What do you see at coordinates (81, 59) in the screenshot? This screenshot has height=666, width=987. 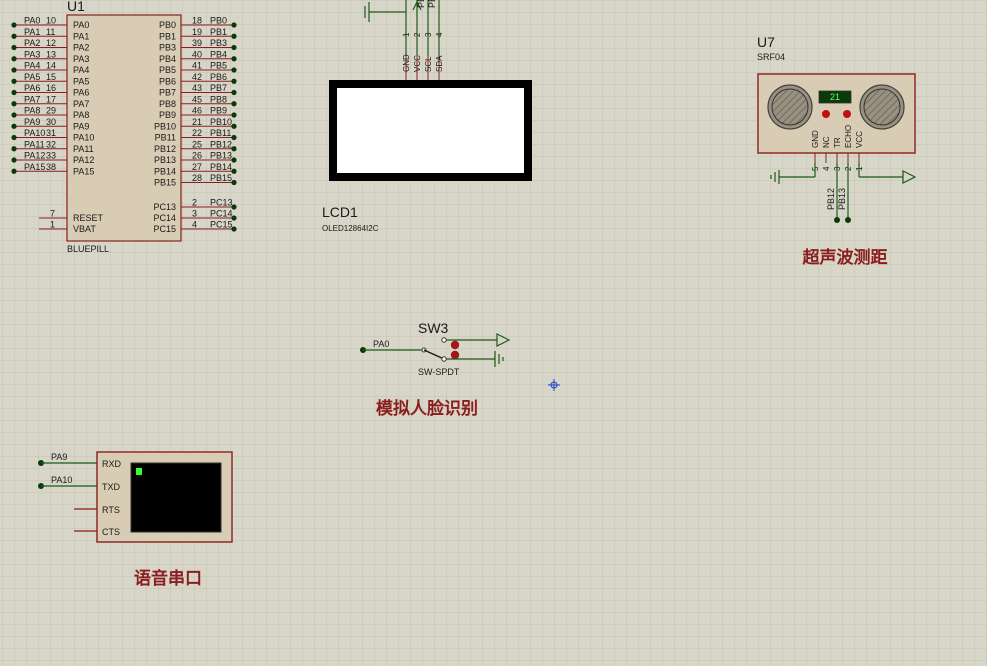 I see `u1-left-pin-name: PA3` at bounding box center [81, 59].